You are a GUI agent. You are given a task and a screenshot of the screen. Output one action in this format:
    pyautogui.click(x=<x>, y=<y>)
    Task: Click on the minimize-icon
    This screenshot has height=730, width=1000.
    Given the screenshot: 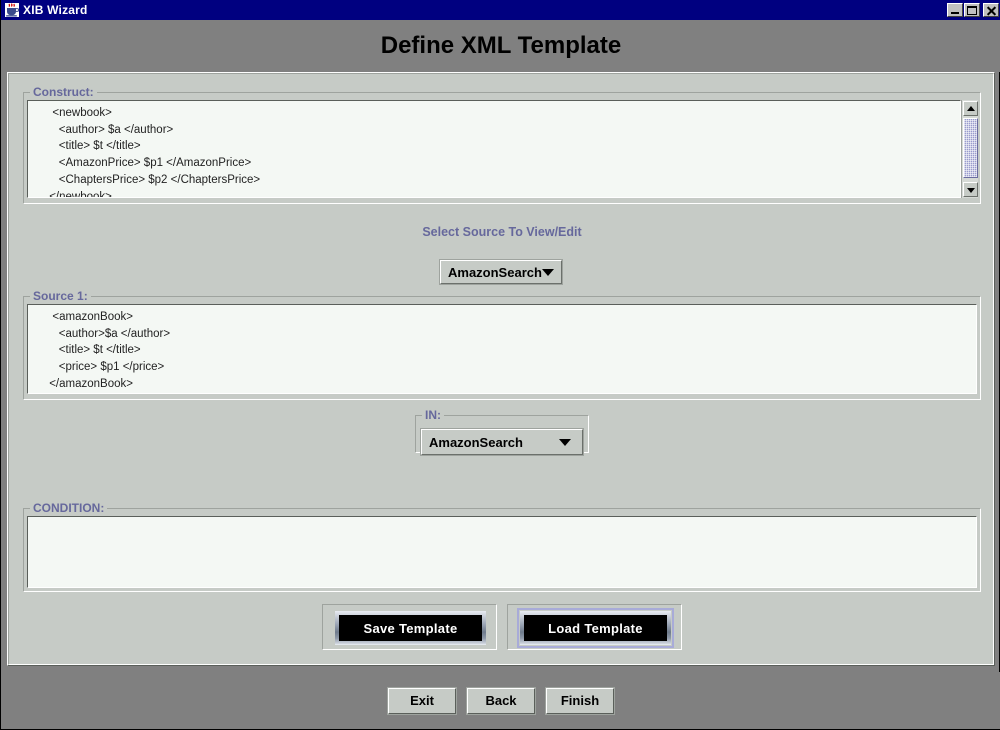 What is the action you would take?
    pyautogui.click(x=955, y=10)
    